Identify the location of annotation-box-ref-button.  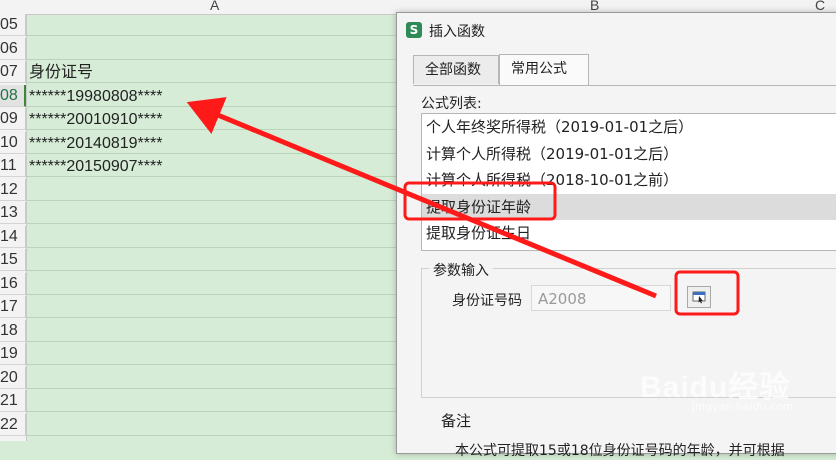
(707, 293).